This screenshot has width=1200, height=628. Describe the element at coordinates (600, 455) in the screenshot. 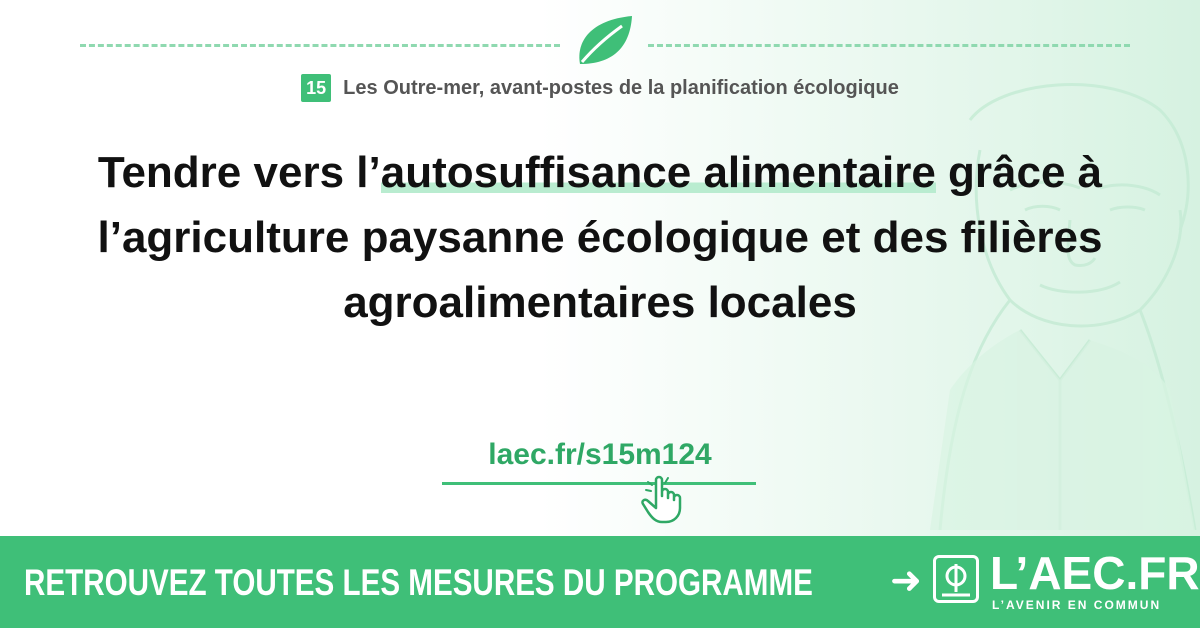

I see `program-link: laec.fr/s15m124` at that location.